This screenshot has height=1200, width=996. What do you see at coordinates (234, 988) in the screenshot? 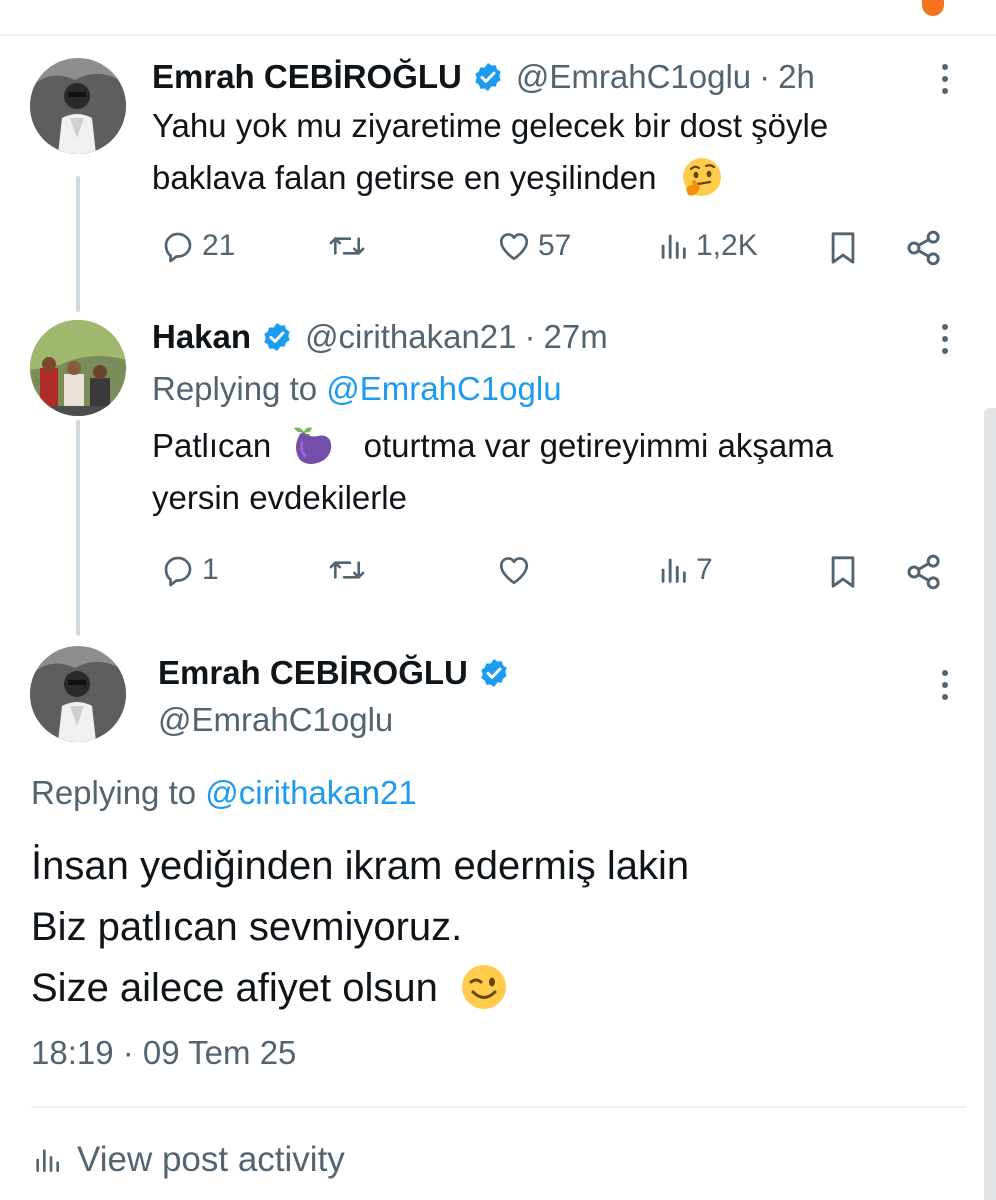
I see `tweet-text-fragment: Size ailece afiyet olsun` at bounding box center [234, 988].